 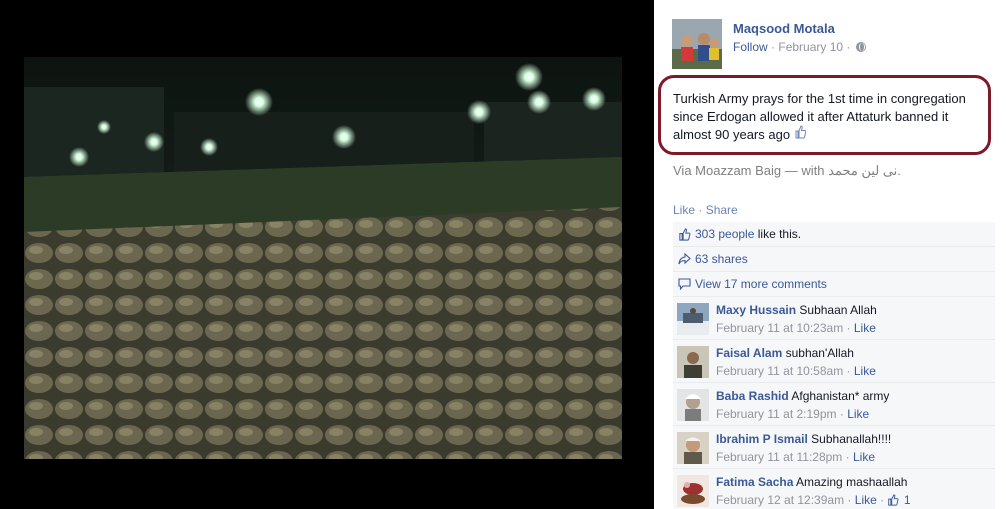 I want to click on view-more-row: View 17 more comments, so click(x=834, y=284).